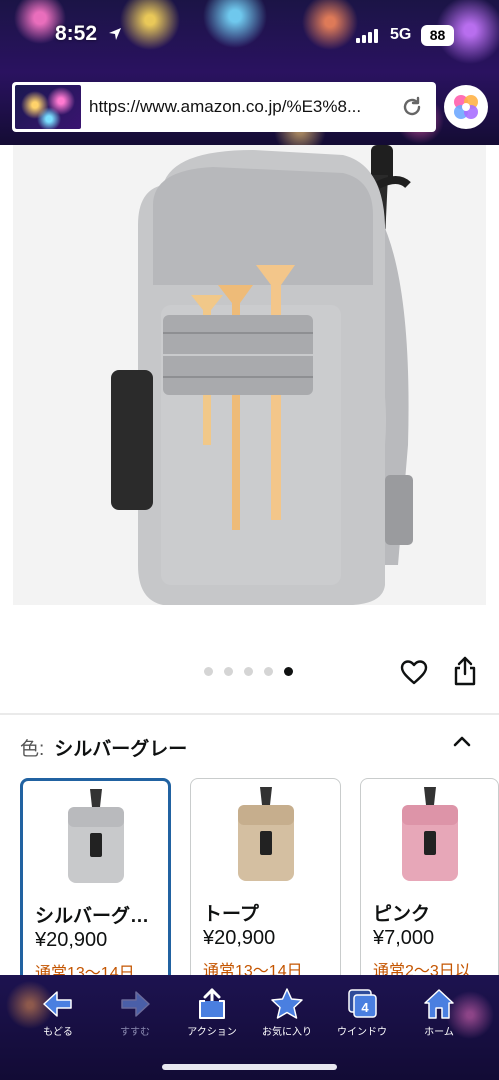 The height and width of the screenshot is (1080, 499). Describe the element at coordinates (115, 34) in the screenshot. I see `location-arrow-icon` at that location.